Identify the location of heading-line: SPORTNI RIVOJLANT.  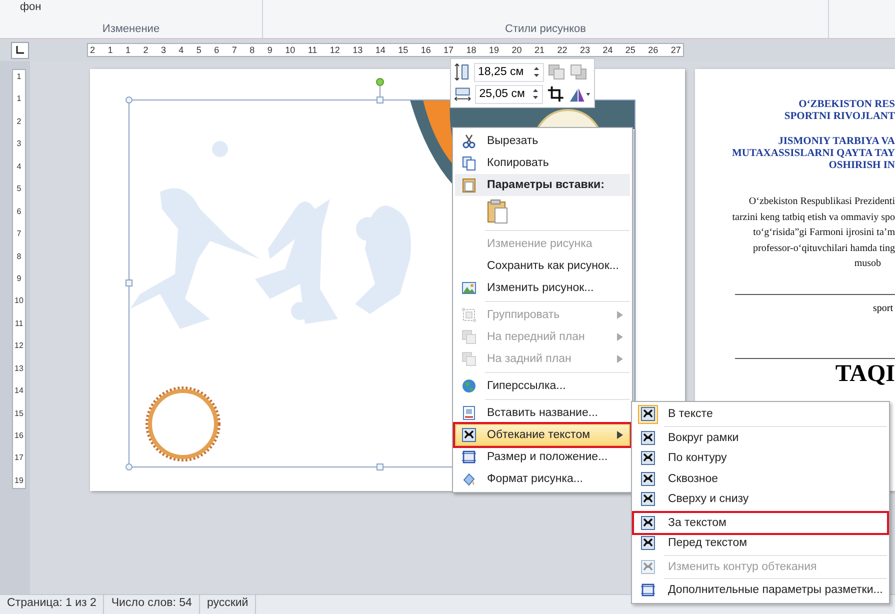
(839, 117).